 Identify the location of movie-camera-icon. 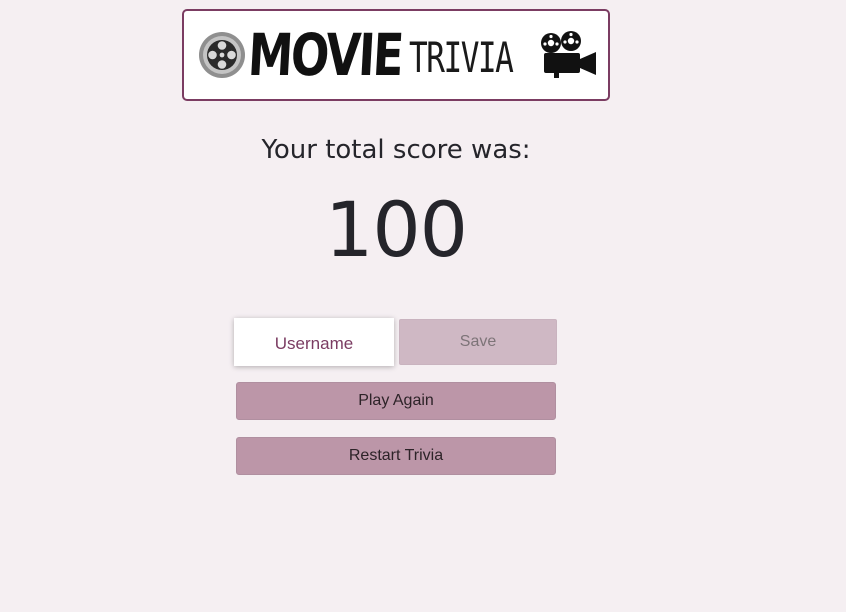
(568, 54).